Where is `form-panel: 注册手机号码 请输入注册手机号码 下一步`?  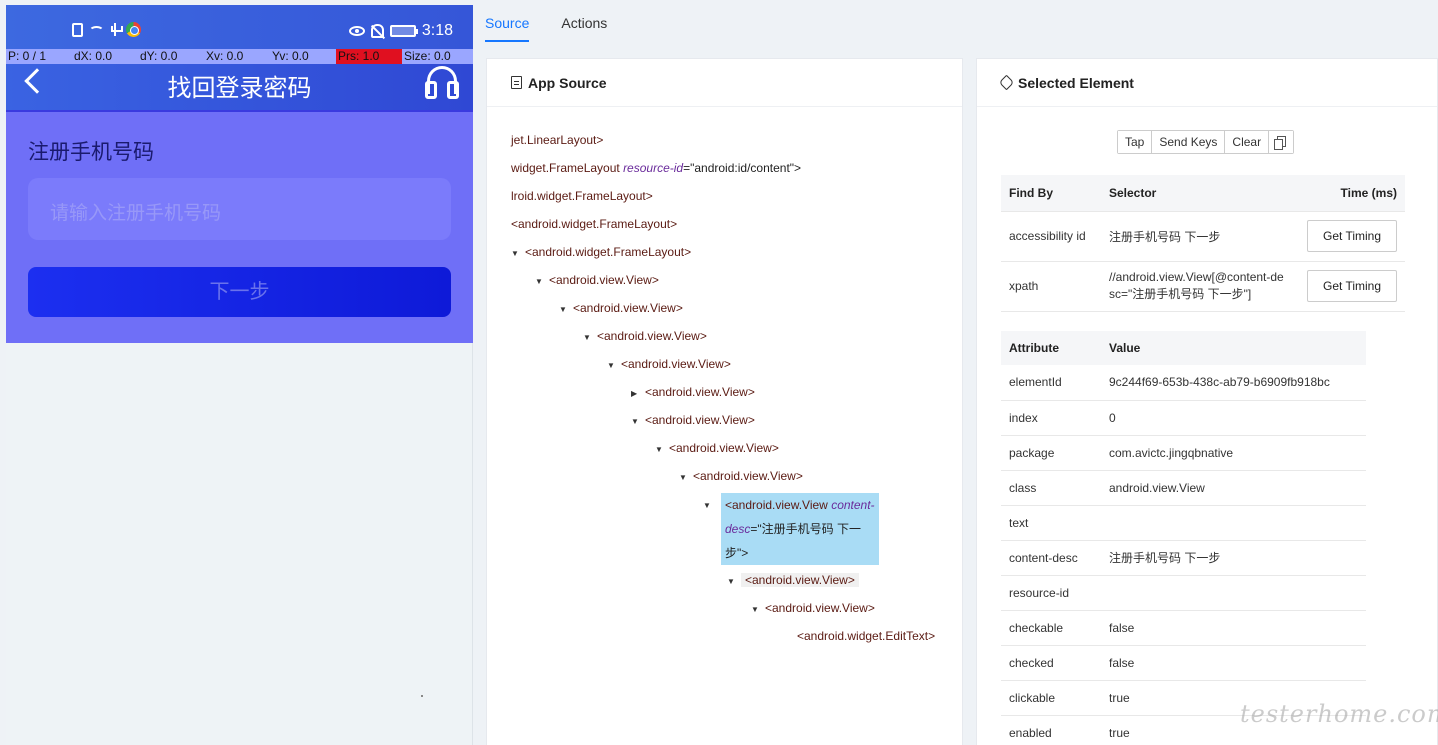 form-panel: 注册手机号码 请输入注册手机号码 下一步 is located at coordinates (239, 226).